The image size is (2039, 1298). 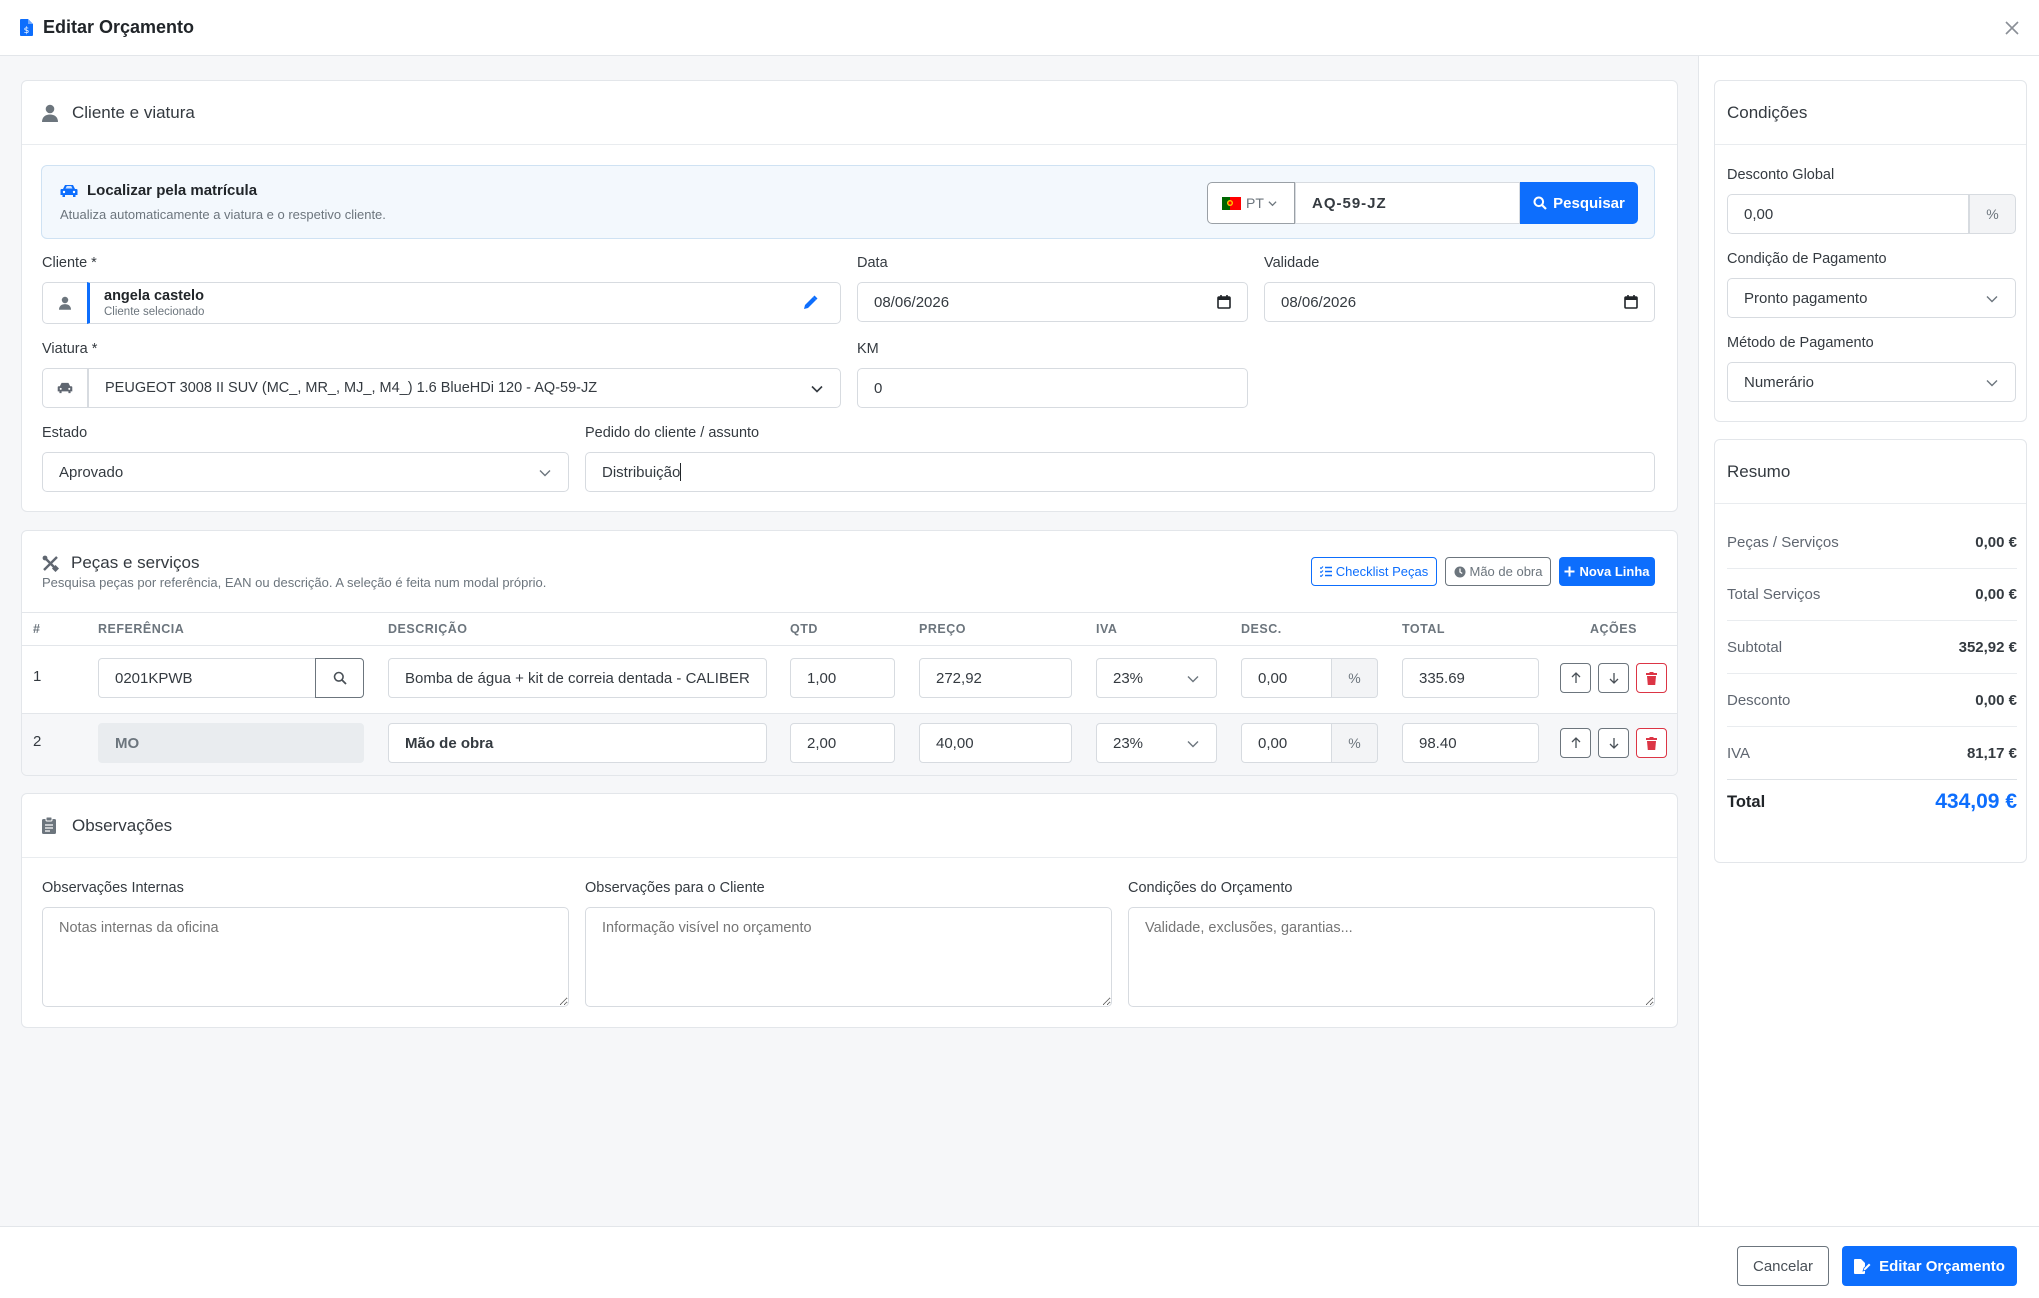 What do you see at coordinates (69, 263) in the screenshot?
I see `client-label: Cliente *` at bounding box center [69, 263].